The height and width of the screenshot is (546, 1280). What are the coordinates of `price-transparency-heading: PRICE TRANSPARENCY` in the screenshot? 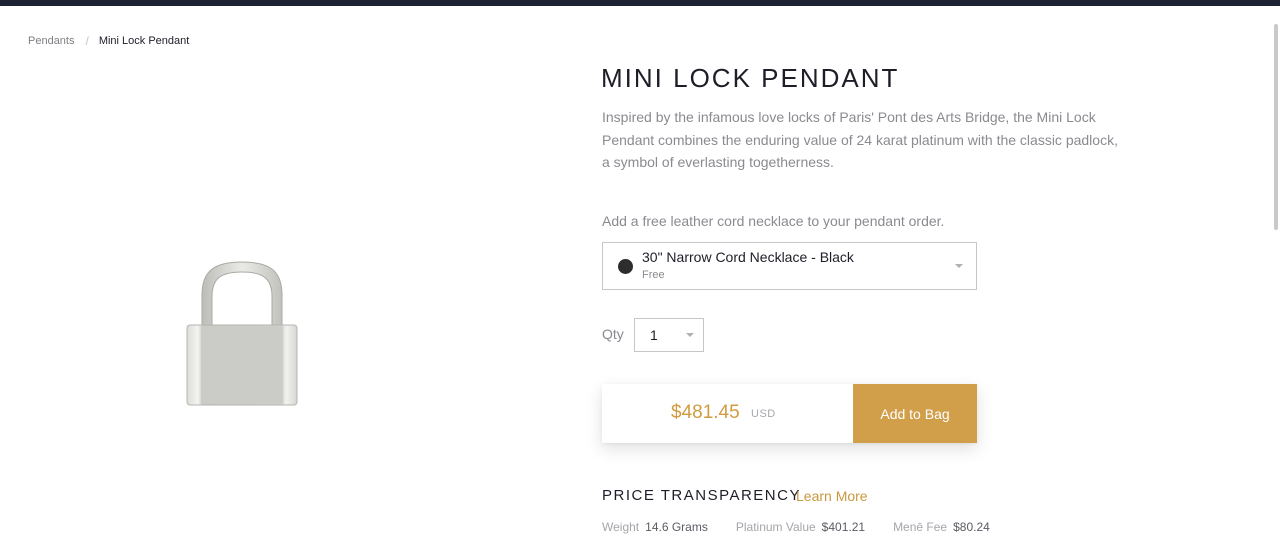 It's located at (701, 495).